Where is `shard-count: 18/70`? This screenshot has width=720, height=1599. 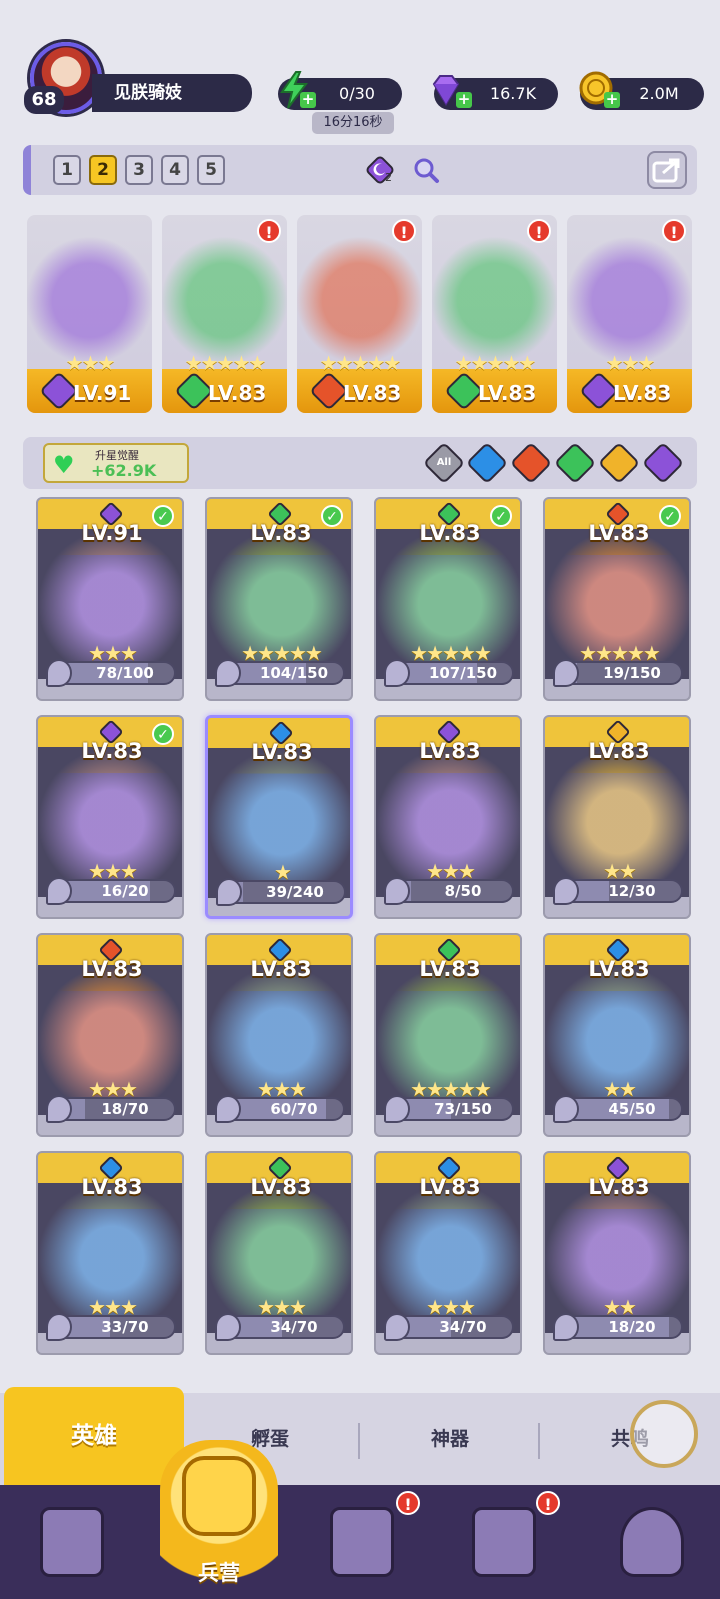
shard-count: 18/70 is located at coordinates (125, 1109).